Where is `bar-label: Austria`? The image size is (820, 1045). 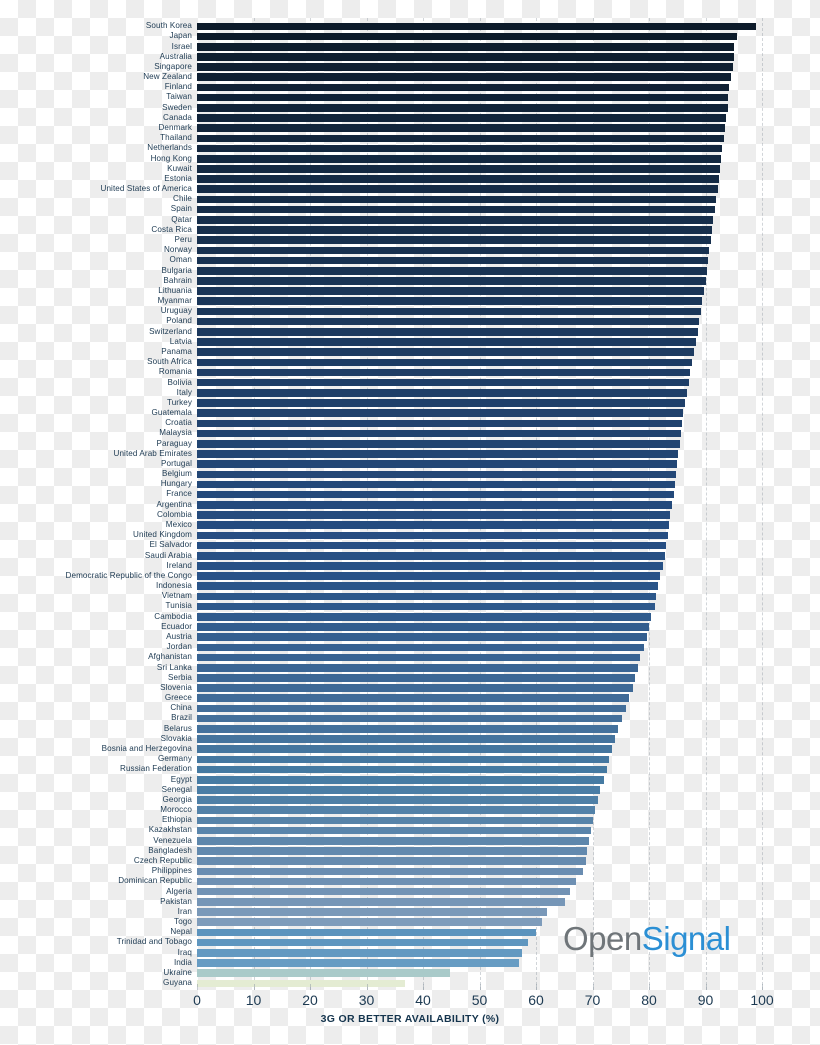 bar-label: Austria is located at coordinates (179, 636).